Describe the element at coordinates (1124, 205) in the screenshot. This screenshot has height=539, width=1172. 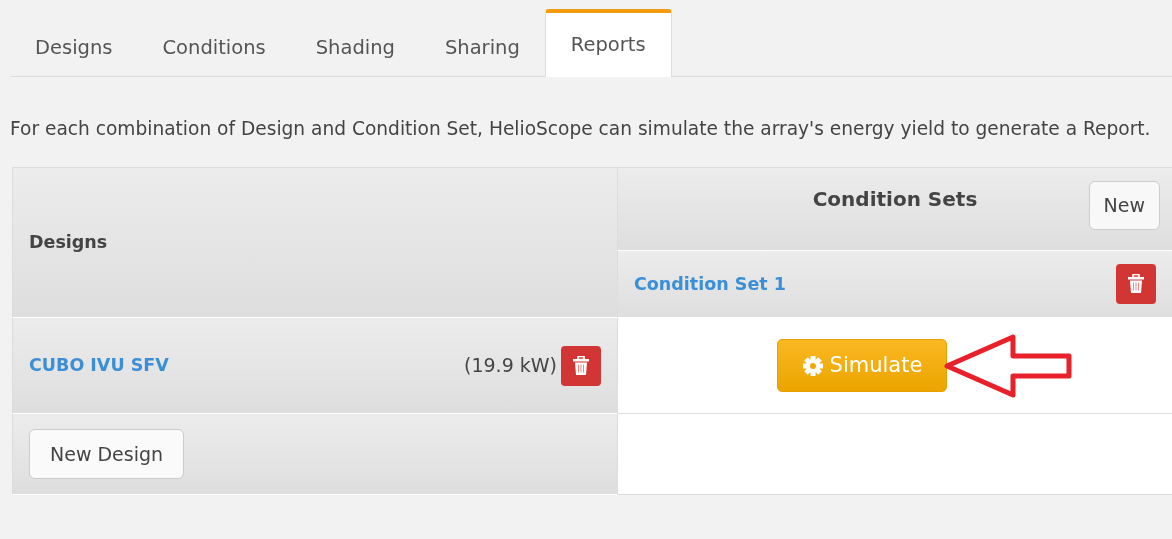
I see `new-button: New` at that location.